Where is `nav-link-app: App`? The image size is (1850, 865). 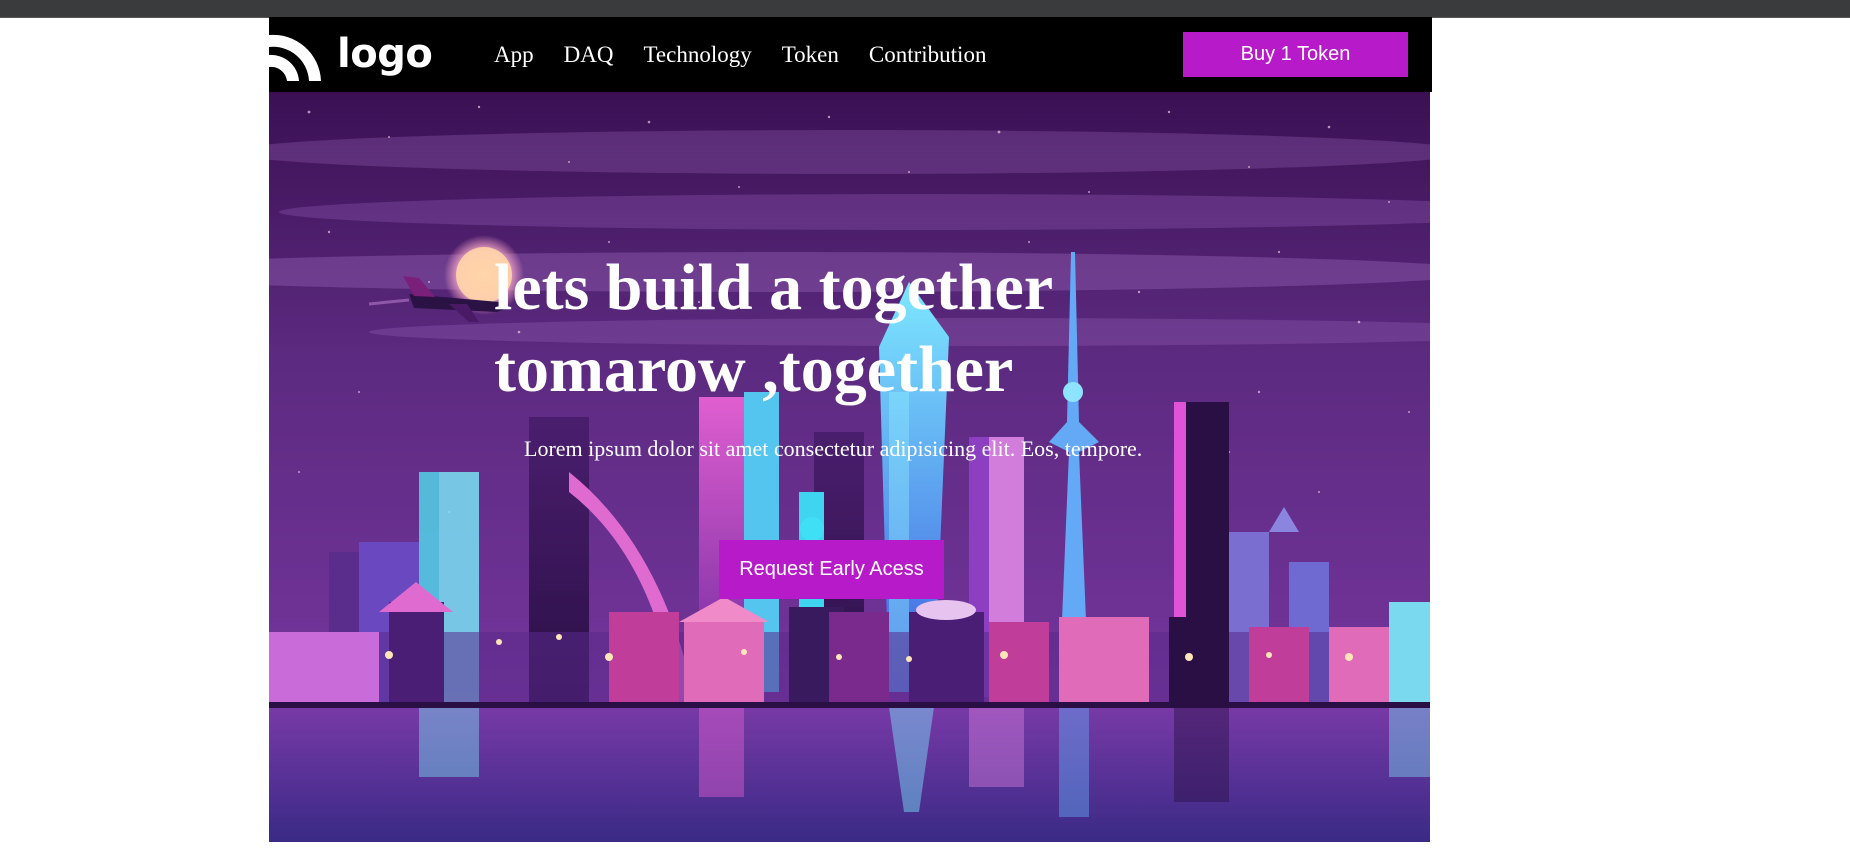
nav-link-app: App is located at coordinates (514, 55).